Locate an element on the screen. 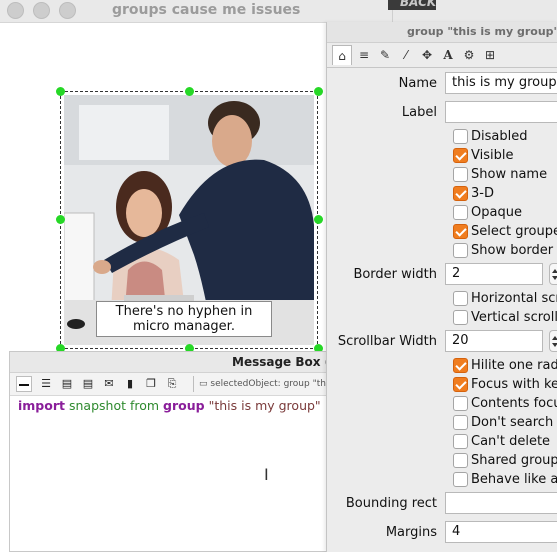 The image size is (557, 552). grid-icon: ⊞ is located at coordinates (490, 55).